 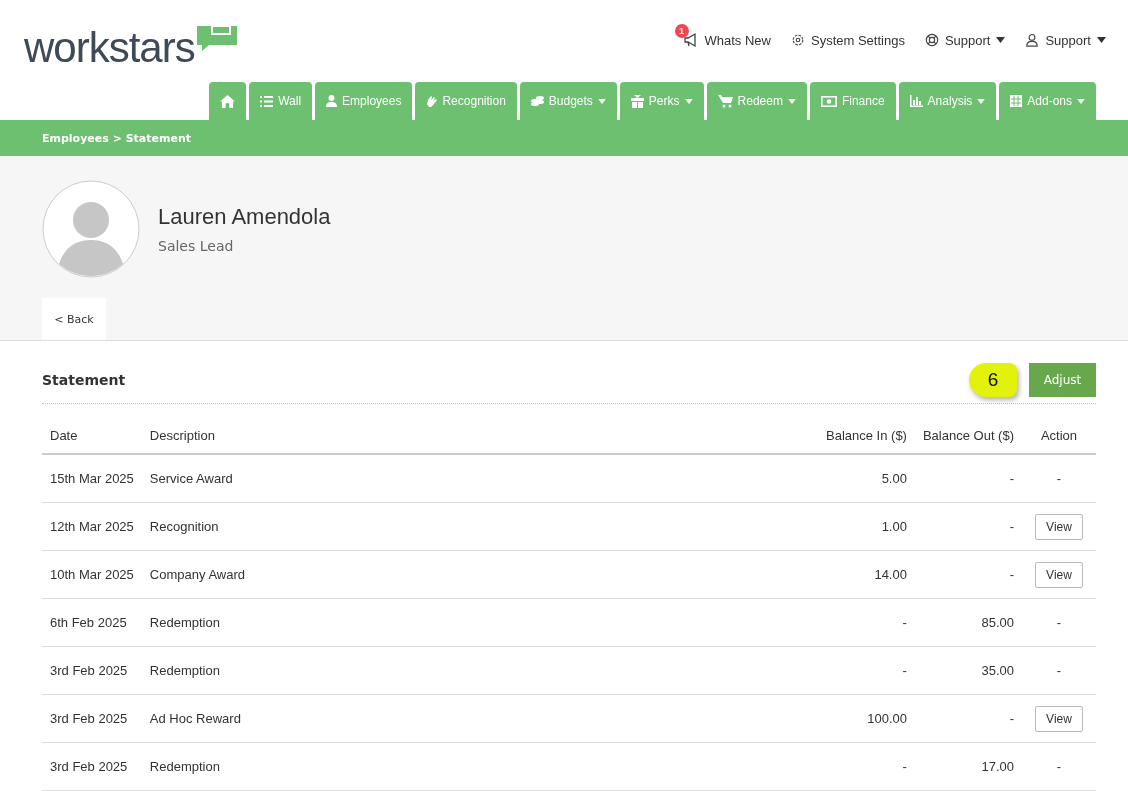 I want to click on banknote-icon, so click(x=828, y=101).